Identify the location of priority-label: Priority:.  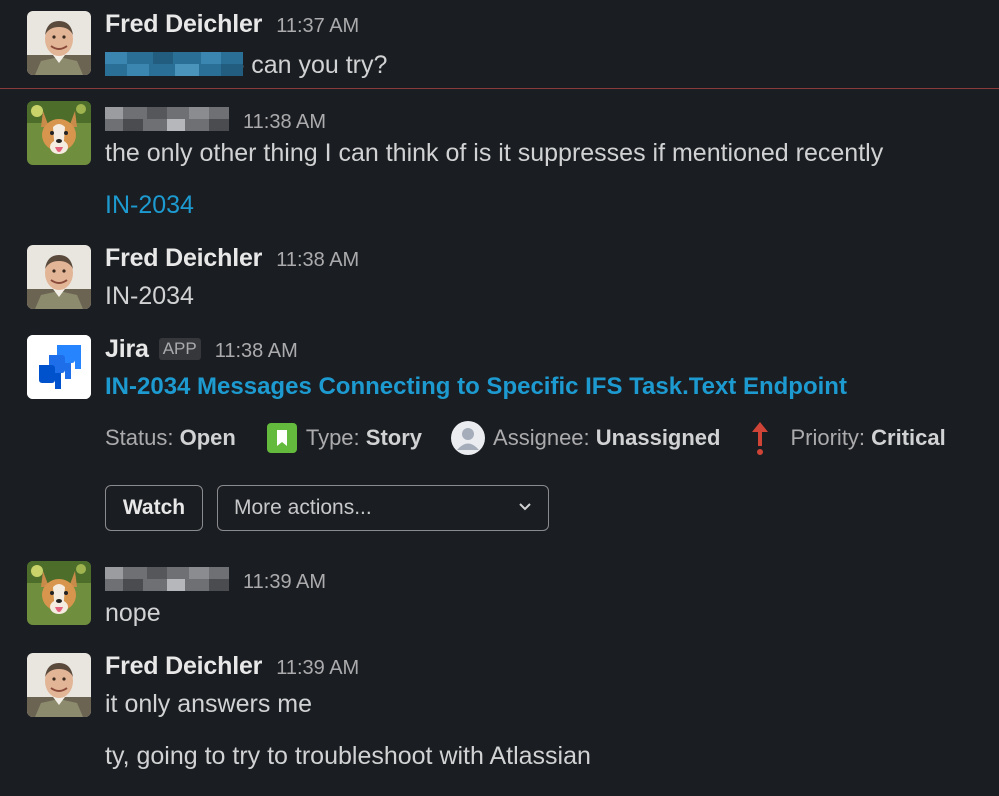
(828, 437).